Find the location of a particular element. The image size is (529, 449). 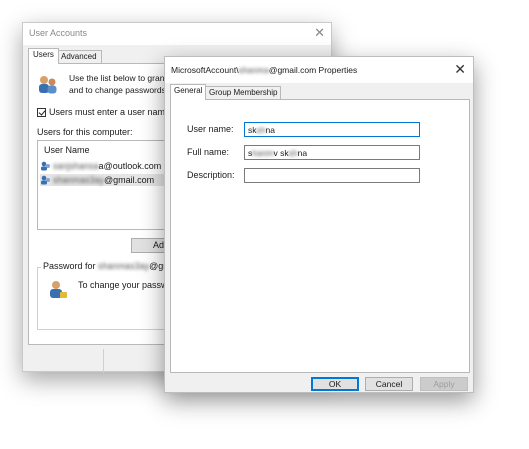

must-enter-checkbox is located at coordinates (41, 112).